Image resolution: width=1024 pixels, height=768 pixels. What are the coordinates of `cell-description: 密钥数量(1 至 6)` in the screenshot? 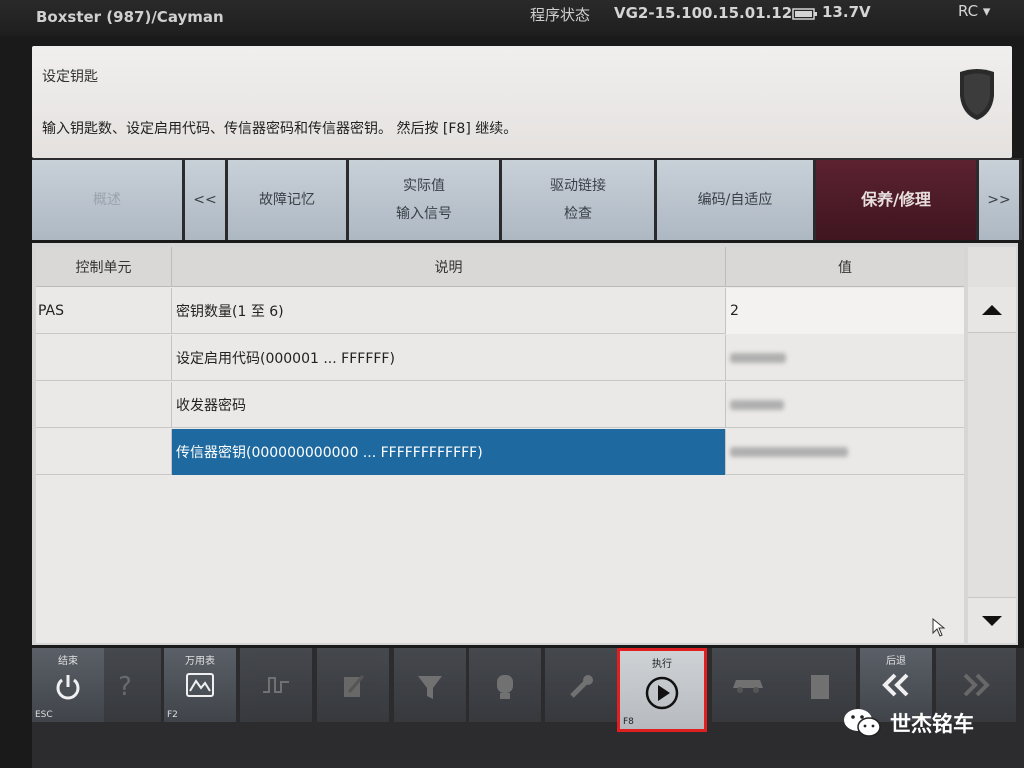 It's located at (449, 311).